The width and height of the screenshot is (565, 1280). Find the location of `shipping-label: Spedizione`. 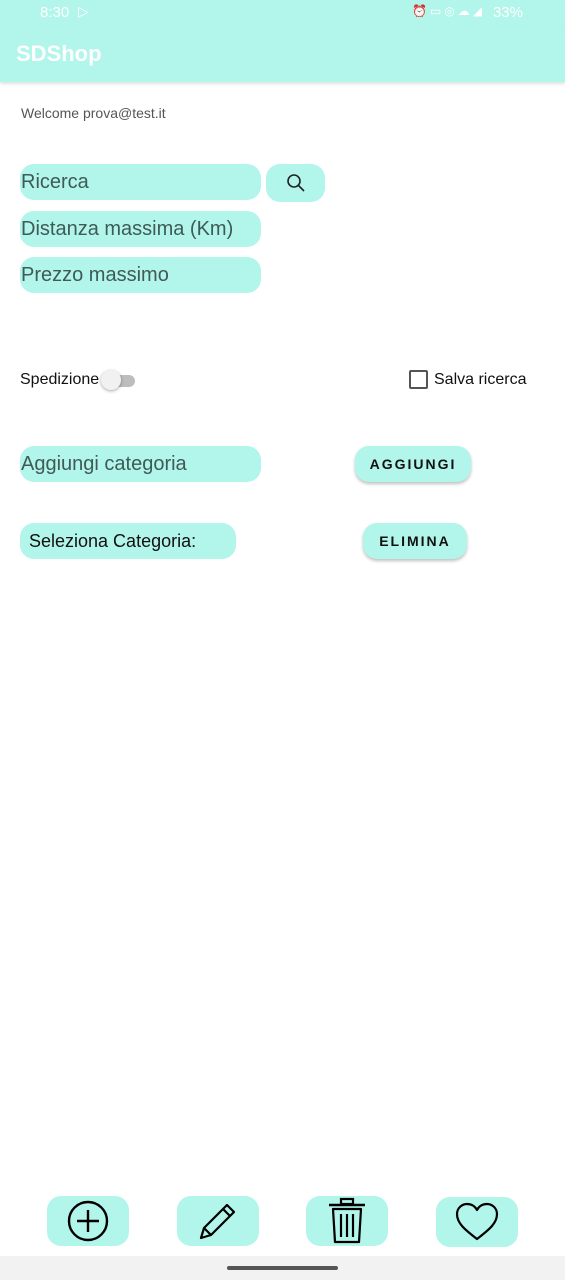

shipping-label: Spedizione is located at coordinates (60, 379).